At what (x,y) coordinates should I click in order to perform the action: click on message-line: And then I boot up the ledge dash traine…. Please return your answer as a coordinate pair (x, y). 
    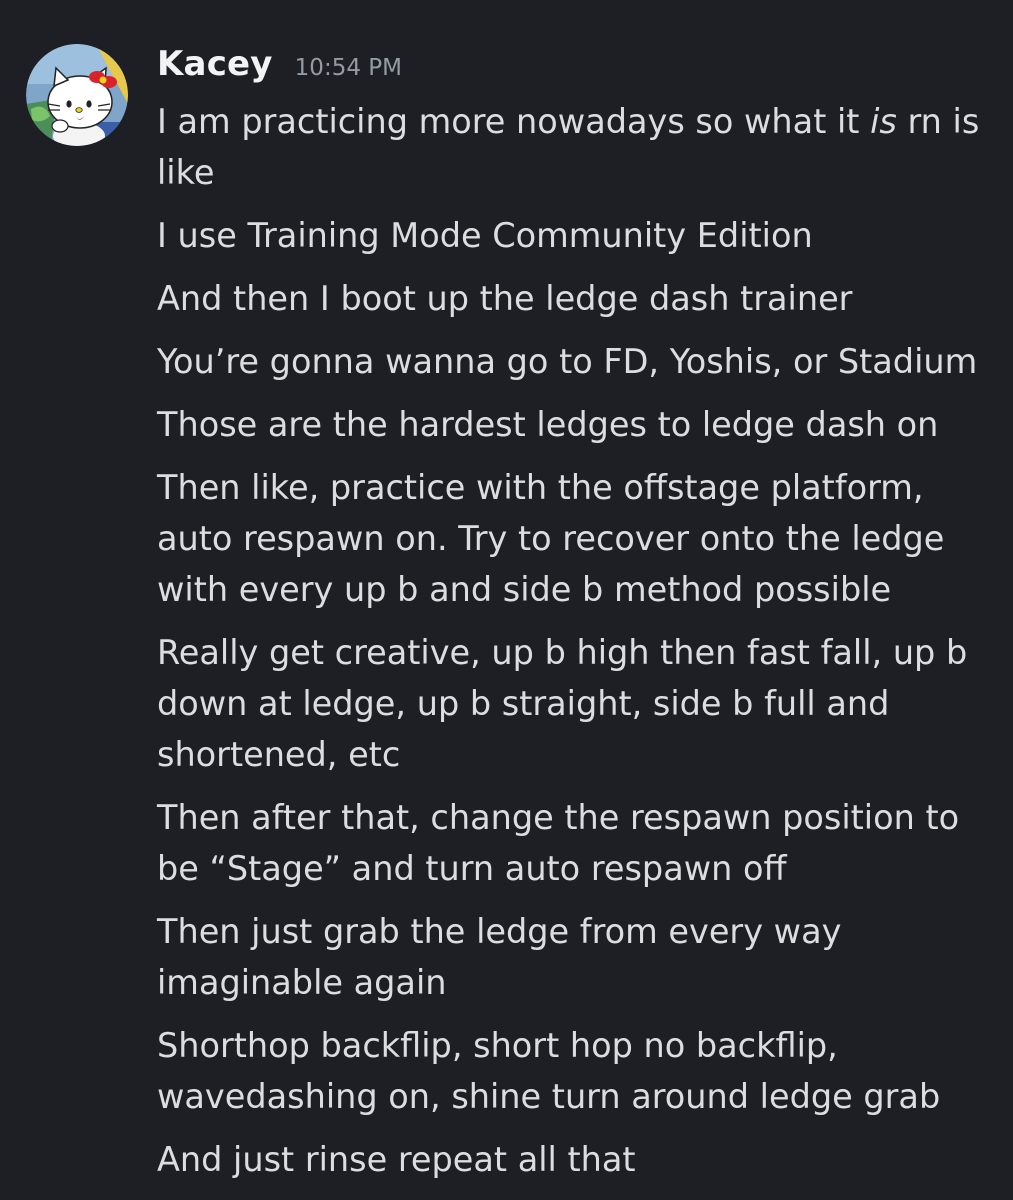
    Looking at the image, I should click on (505, 298).